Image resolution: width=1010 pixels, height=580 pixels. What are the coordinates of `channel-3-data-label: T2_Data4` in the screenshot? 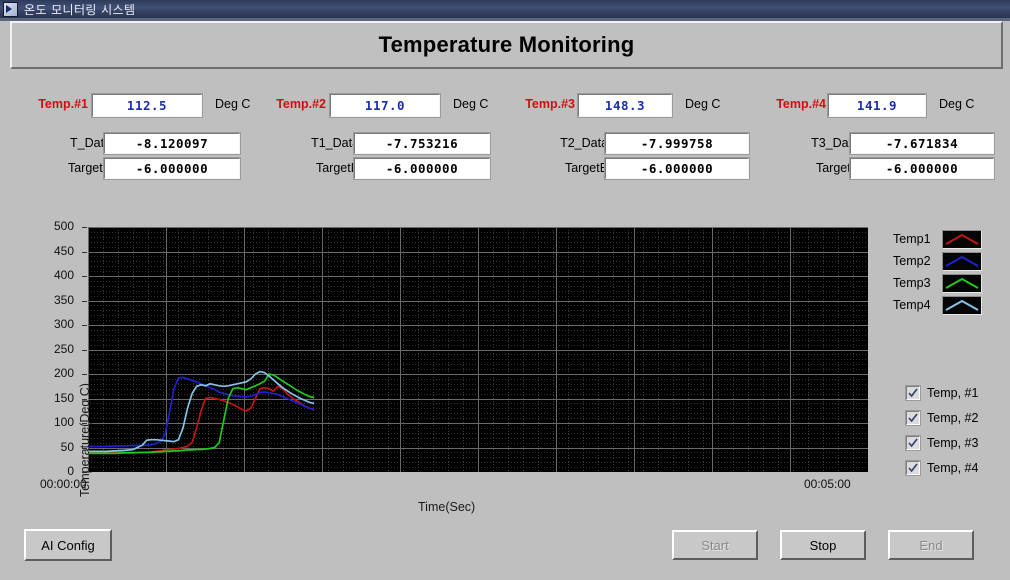 It's located at (587, 143).